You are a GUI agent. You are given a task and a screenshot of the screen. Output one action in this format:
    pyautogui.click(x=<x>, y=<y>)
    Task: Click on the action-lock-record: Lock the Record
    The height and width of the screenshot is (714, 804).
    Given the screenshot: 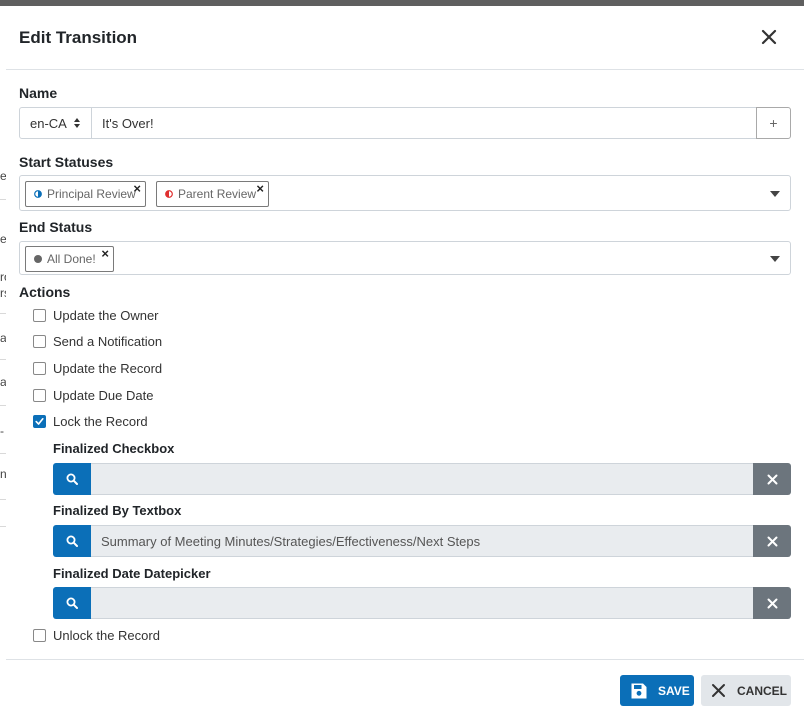 What is the action you would take?
    pyautogui.click(x=90, y=421)
    